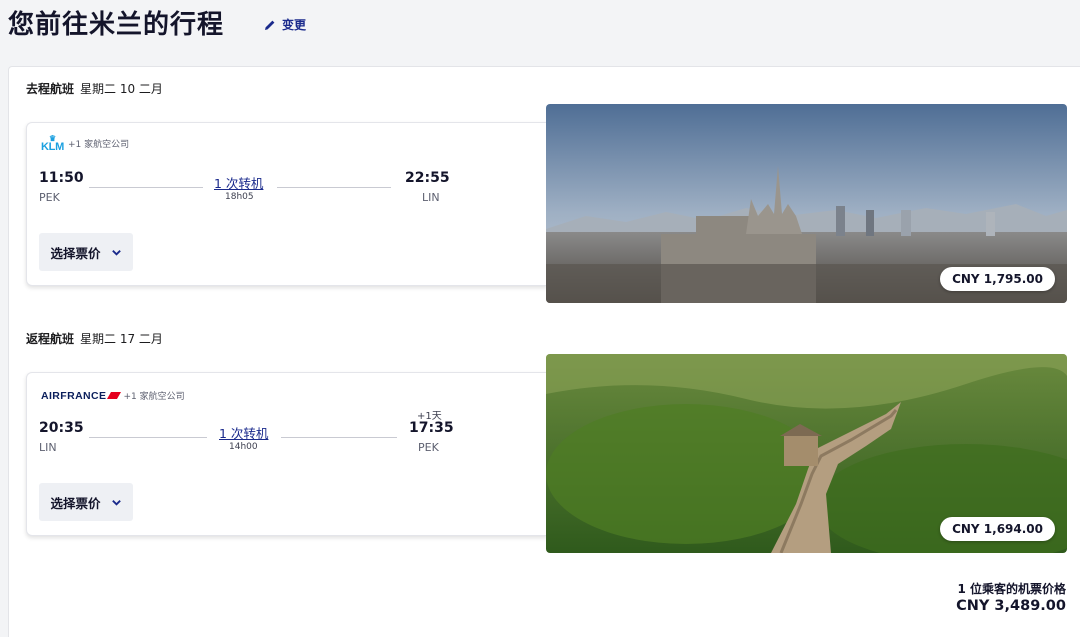 This screenshot has height=637, width=1080. What do you see at coordinates (1011, 589) in the screenshot?
I see `total-price-label: 1 位乘客的机票价格` at bounding box center [1011, 589].